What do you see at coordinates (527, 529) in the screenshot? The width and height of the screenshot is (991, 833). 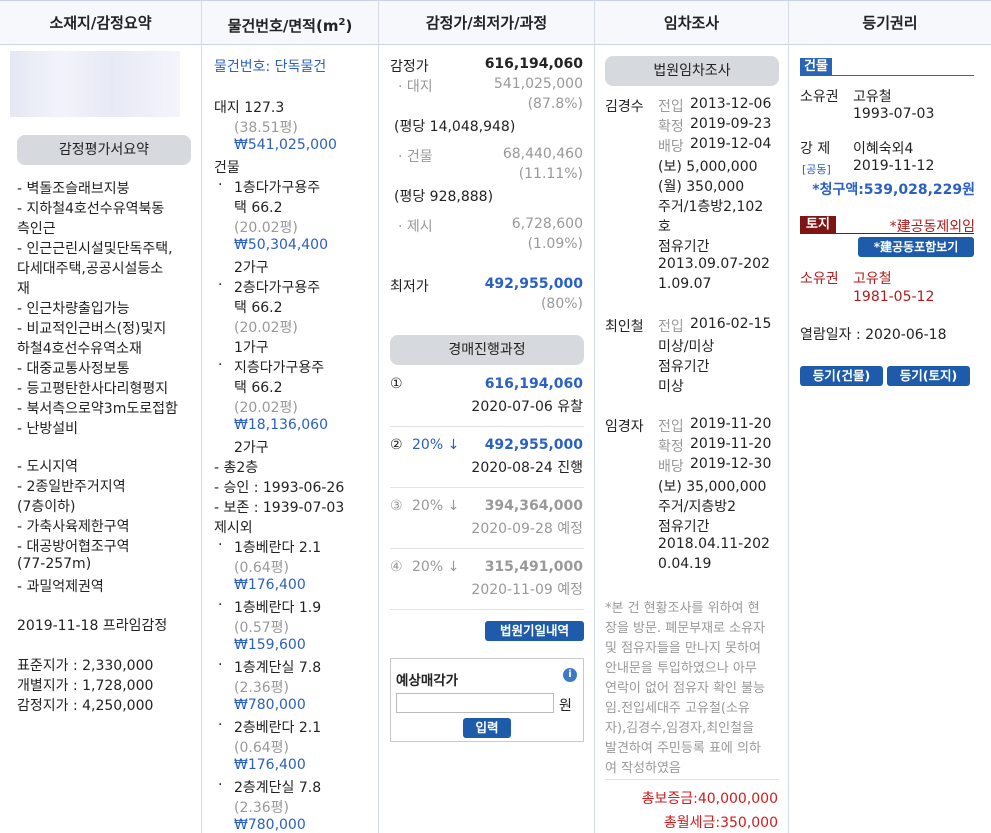 I see `round-date-status: 2020-09-28 예정` at bounding box center [527, 529].